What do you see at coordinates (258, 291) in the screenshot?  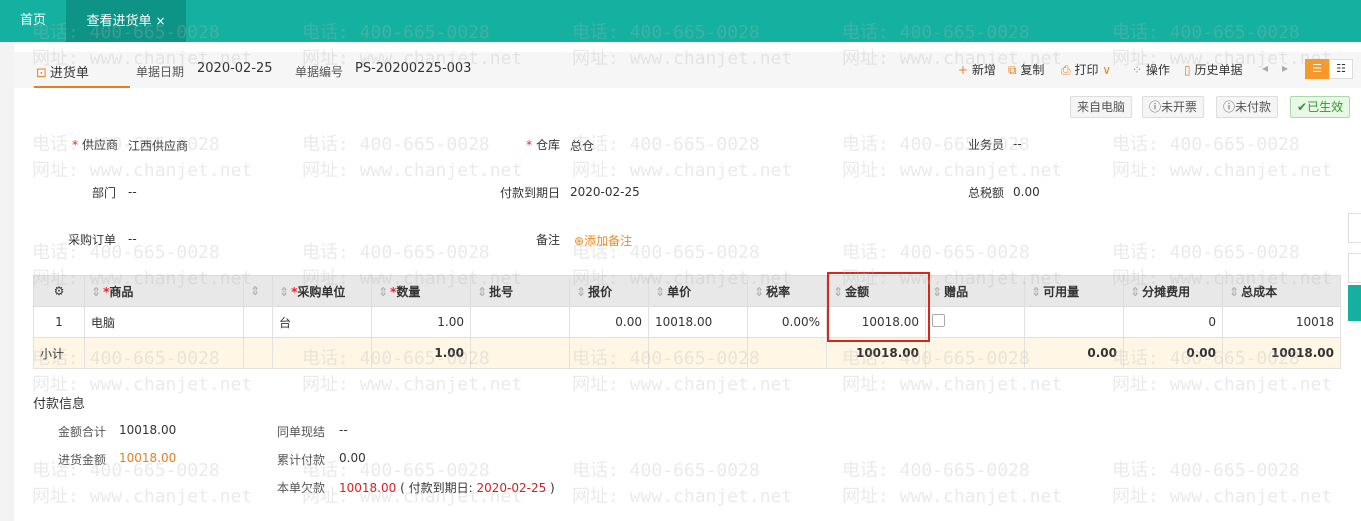 I see `header-drag-handle: ⇕` at bounding box center [258, 291].